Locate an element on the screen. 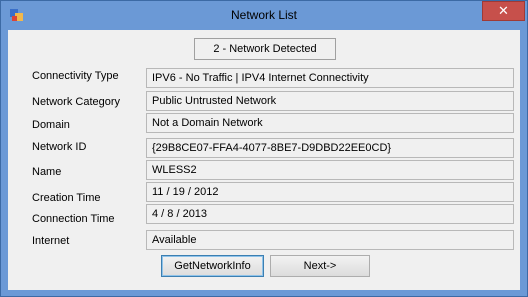 The height and width of the screenshot is (297, 528). connection-time-value: 4 / 8 / 2013 is located at coordinates (330, 214).